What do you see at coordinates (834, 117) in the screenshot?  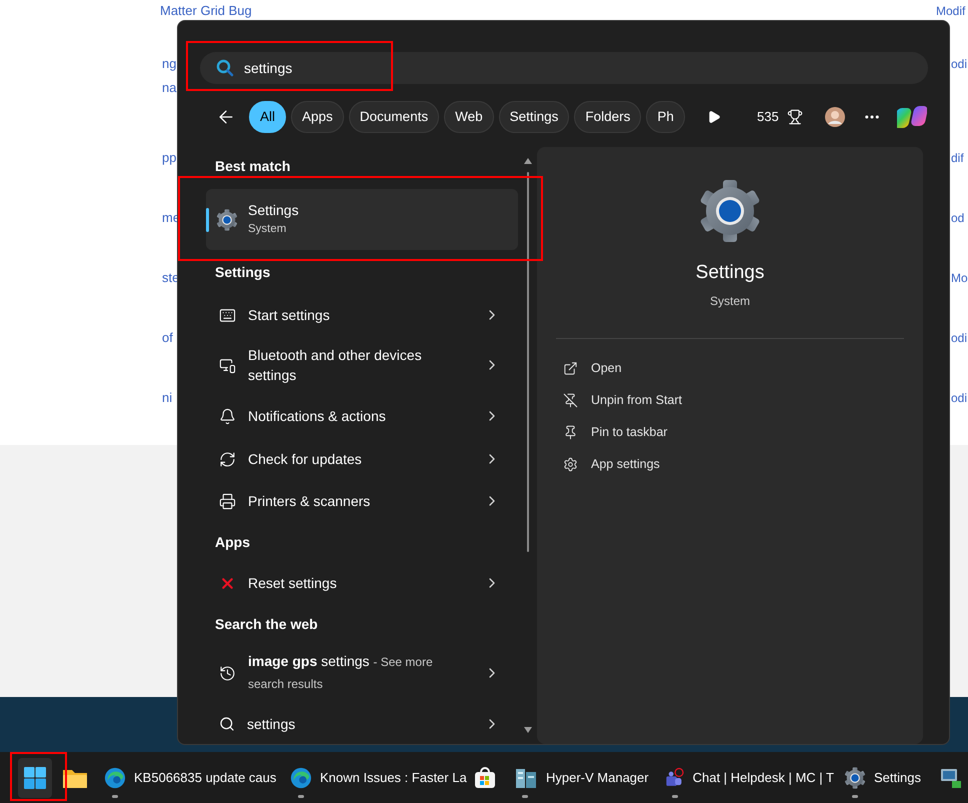 I see `avatar-icon` at bounding box center [834, 117].